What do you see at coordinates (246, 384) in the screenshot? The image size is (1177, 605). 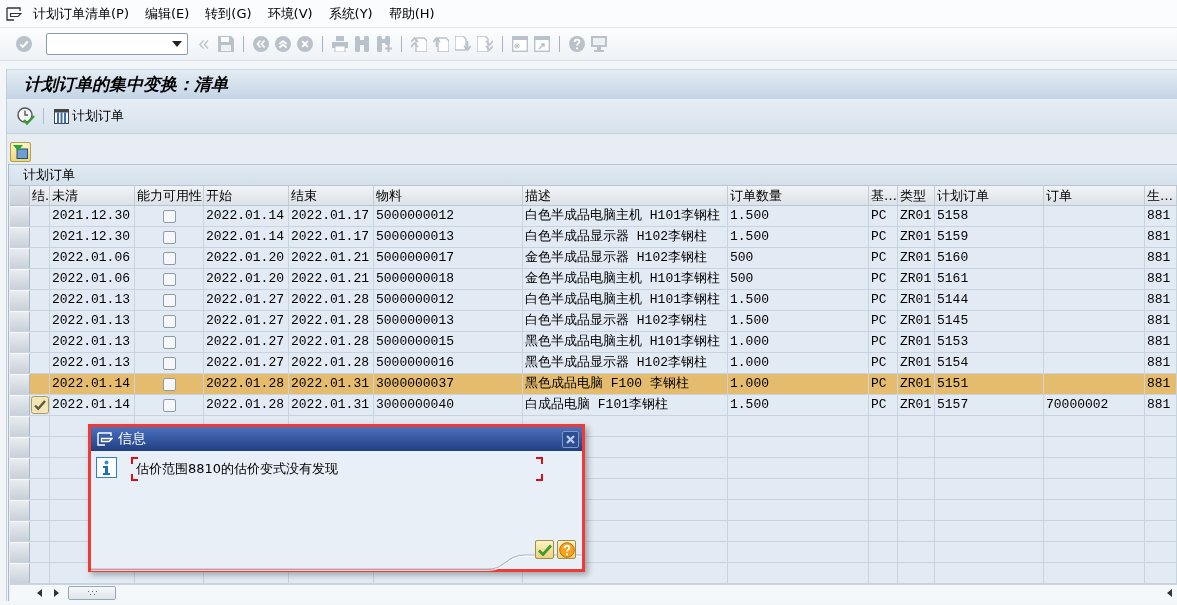 I see `table-cell: 2022.01.28` at bounding box center [246, 384].